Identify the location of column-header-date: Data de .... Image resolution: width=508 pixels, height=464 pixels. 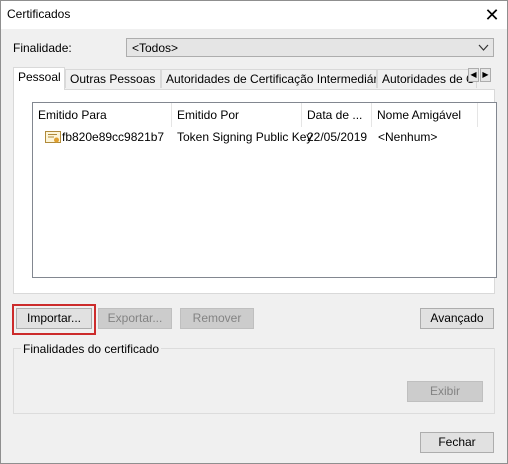
(337, 115).